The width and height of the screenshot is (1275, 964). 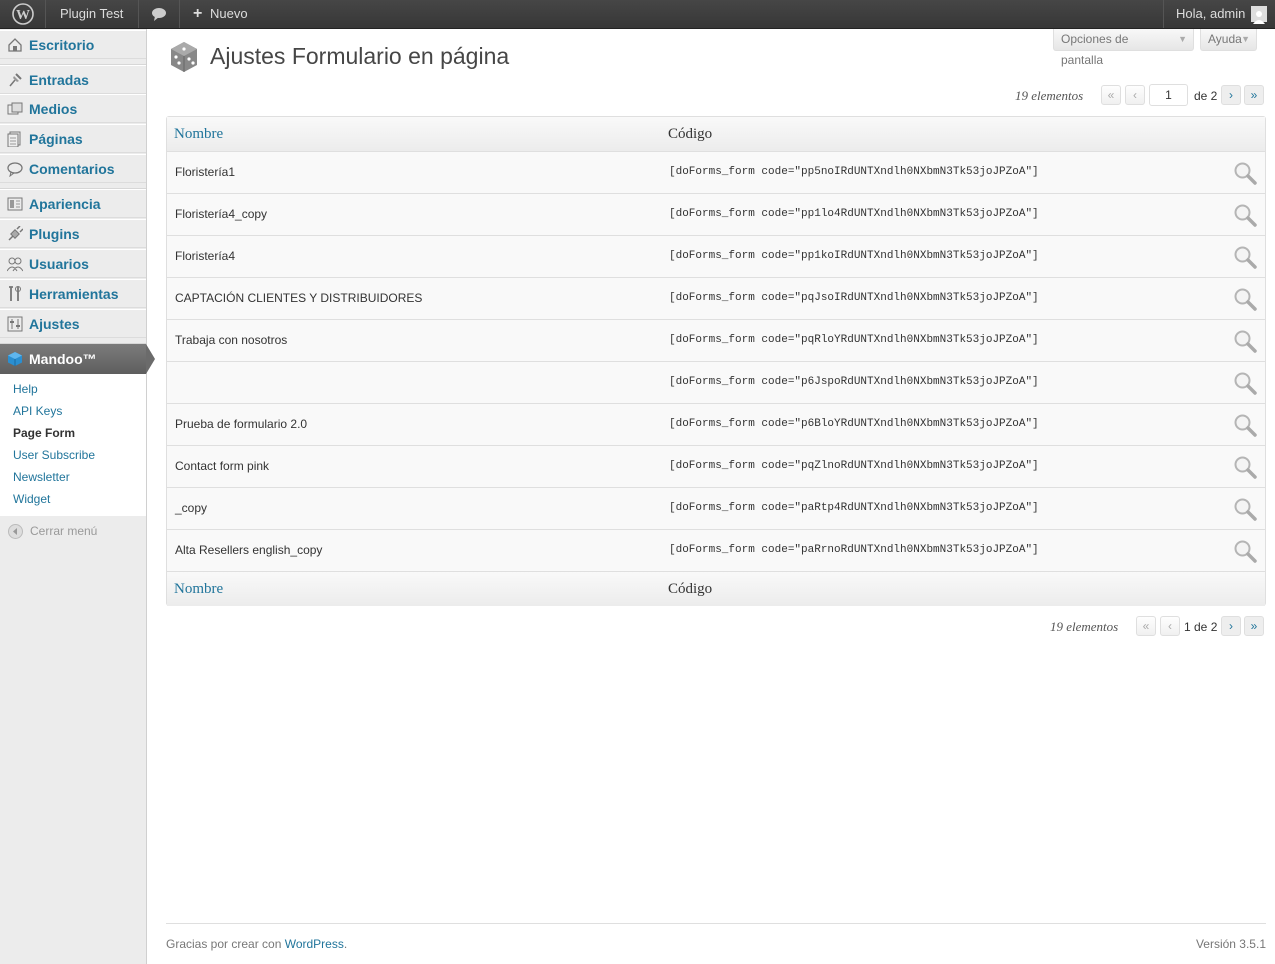 I want to click on menu-label: Mandoo™, so click(x=63, y=359).